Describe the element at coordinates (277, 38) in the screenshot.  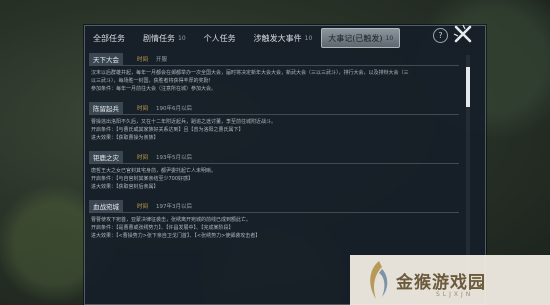
I see `tab-label: 涉触发大事件` at that location.